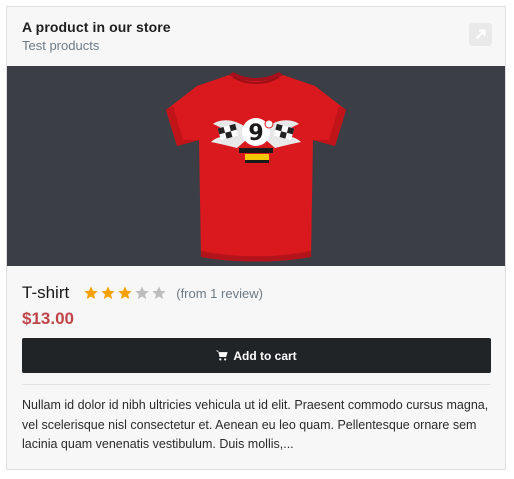 This screenshot has height=479, width=514. Describe the element at coordinates (45, 293) in the screenshot. I see `product-name: T-shirt` at that location.